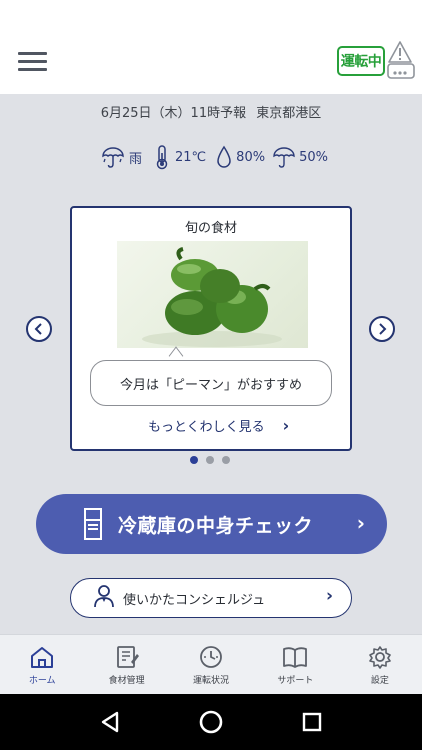 The width and height of the screenshot is (422, 750). I want to click on tab-settings: 設定, so click(380, 664).